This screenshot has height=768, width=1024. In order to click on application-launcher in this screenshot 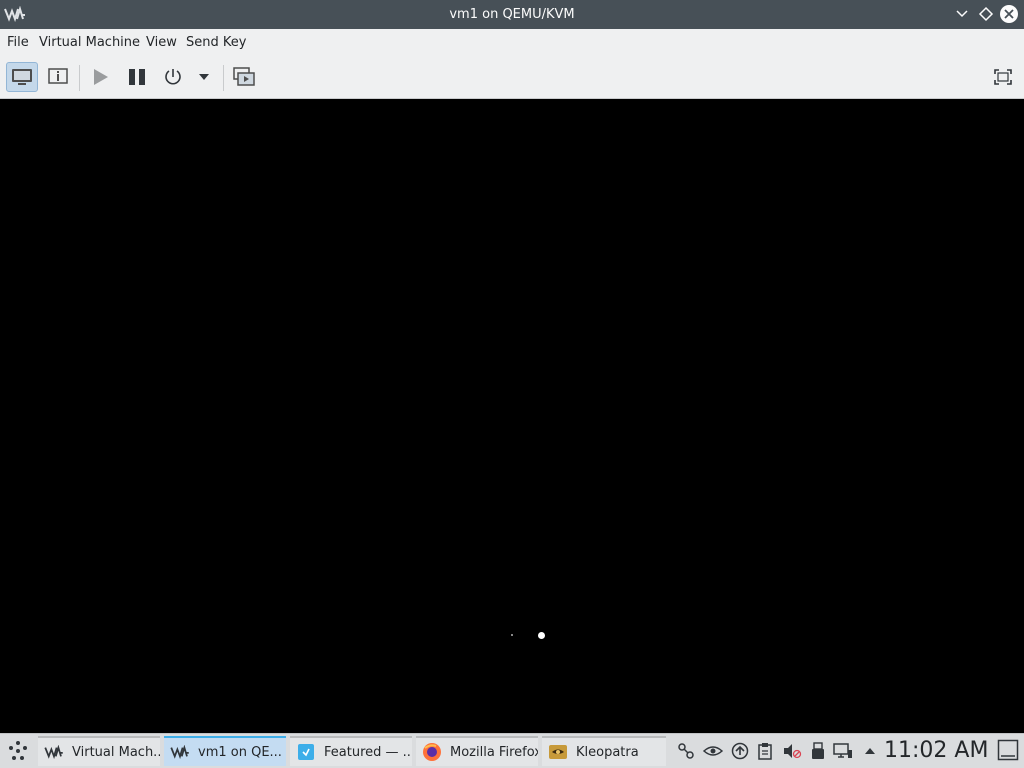, I will do `click(18, 751)`.